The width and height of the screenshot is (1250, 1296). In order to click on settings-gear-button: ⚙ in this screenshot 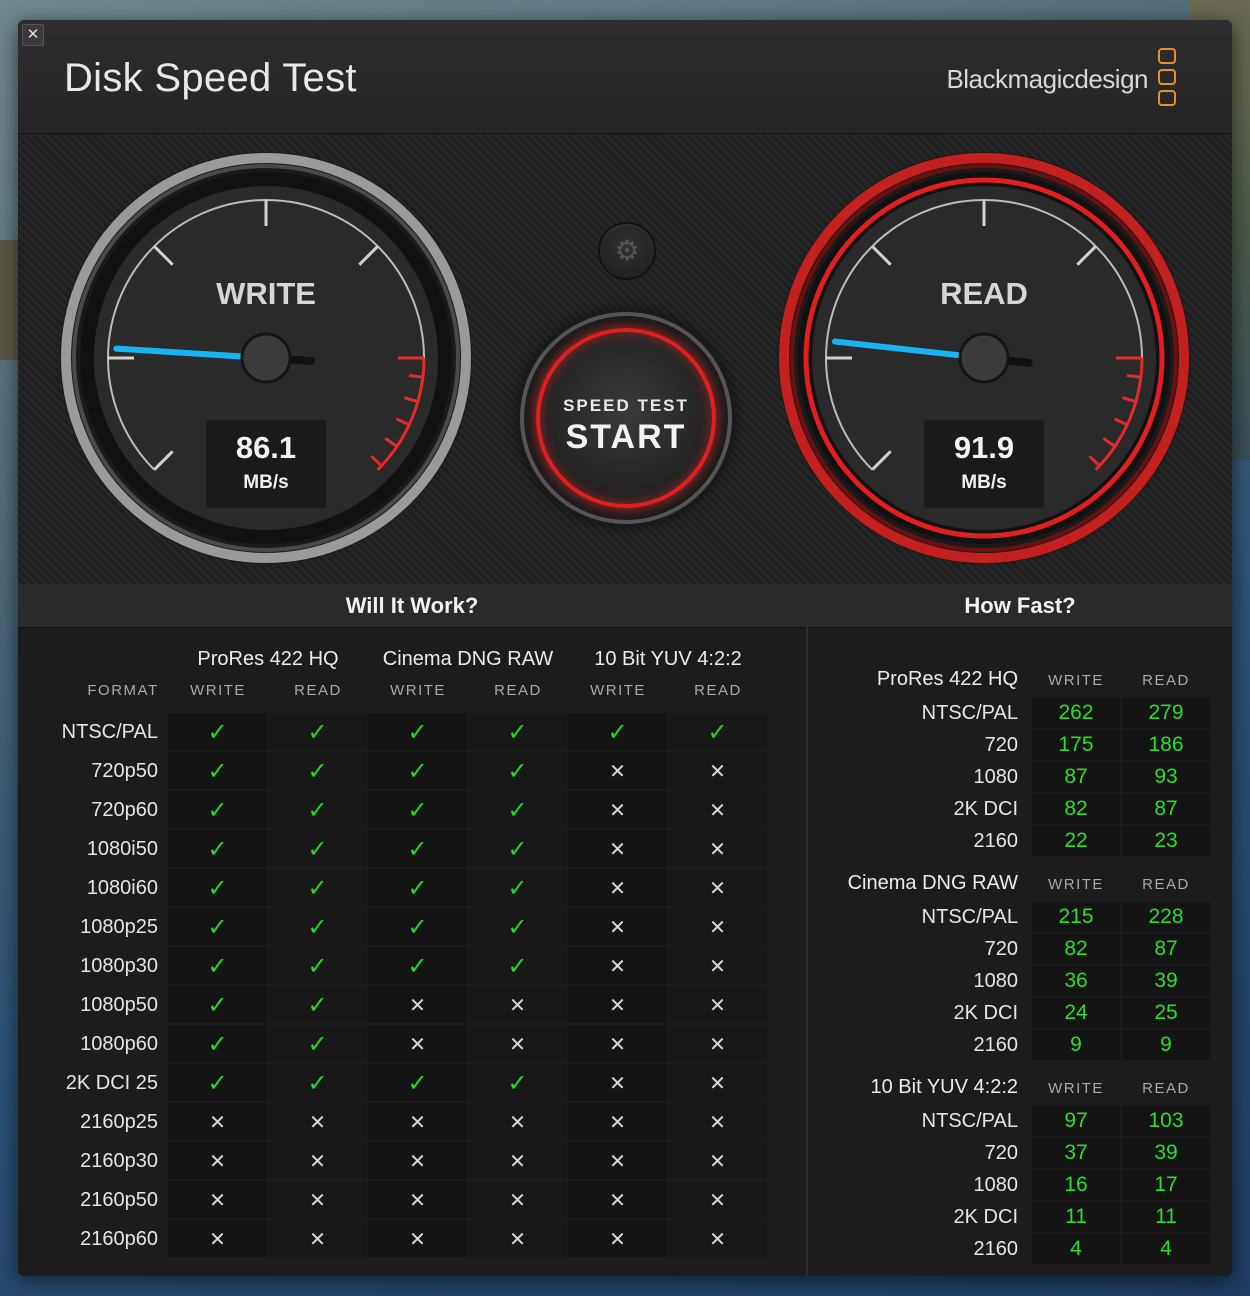, I will do `click(627, 251)`.